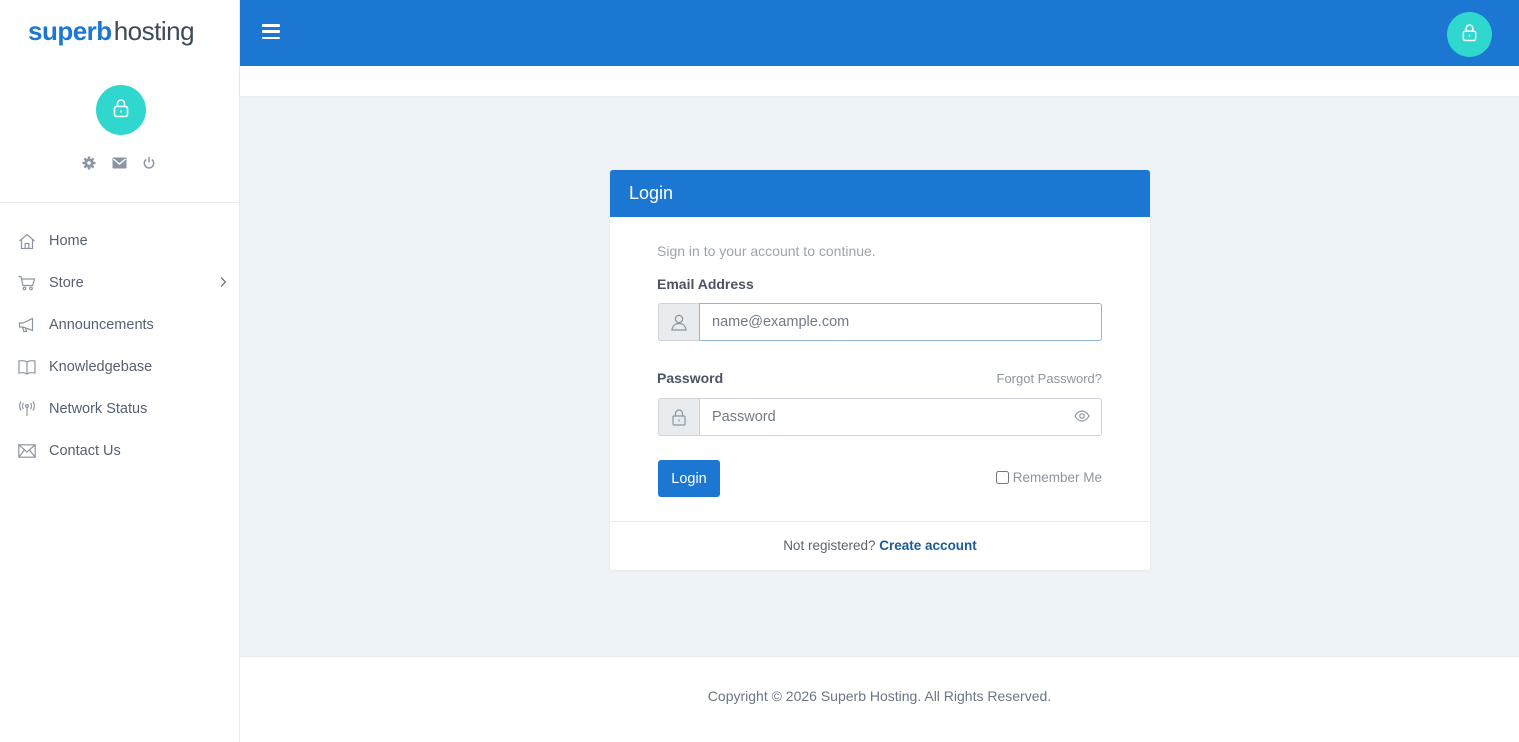 Image resolution: width=1519 pixels, height=742 pixels. I want to click on email-input-group, so click(880, 322).